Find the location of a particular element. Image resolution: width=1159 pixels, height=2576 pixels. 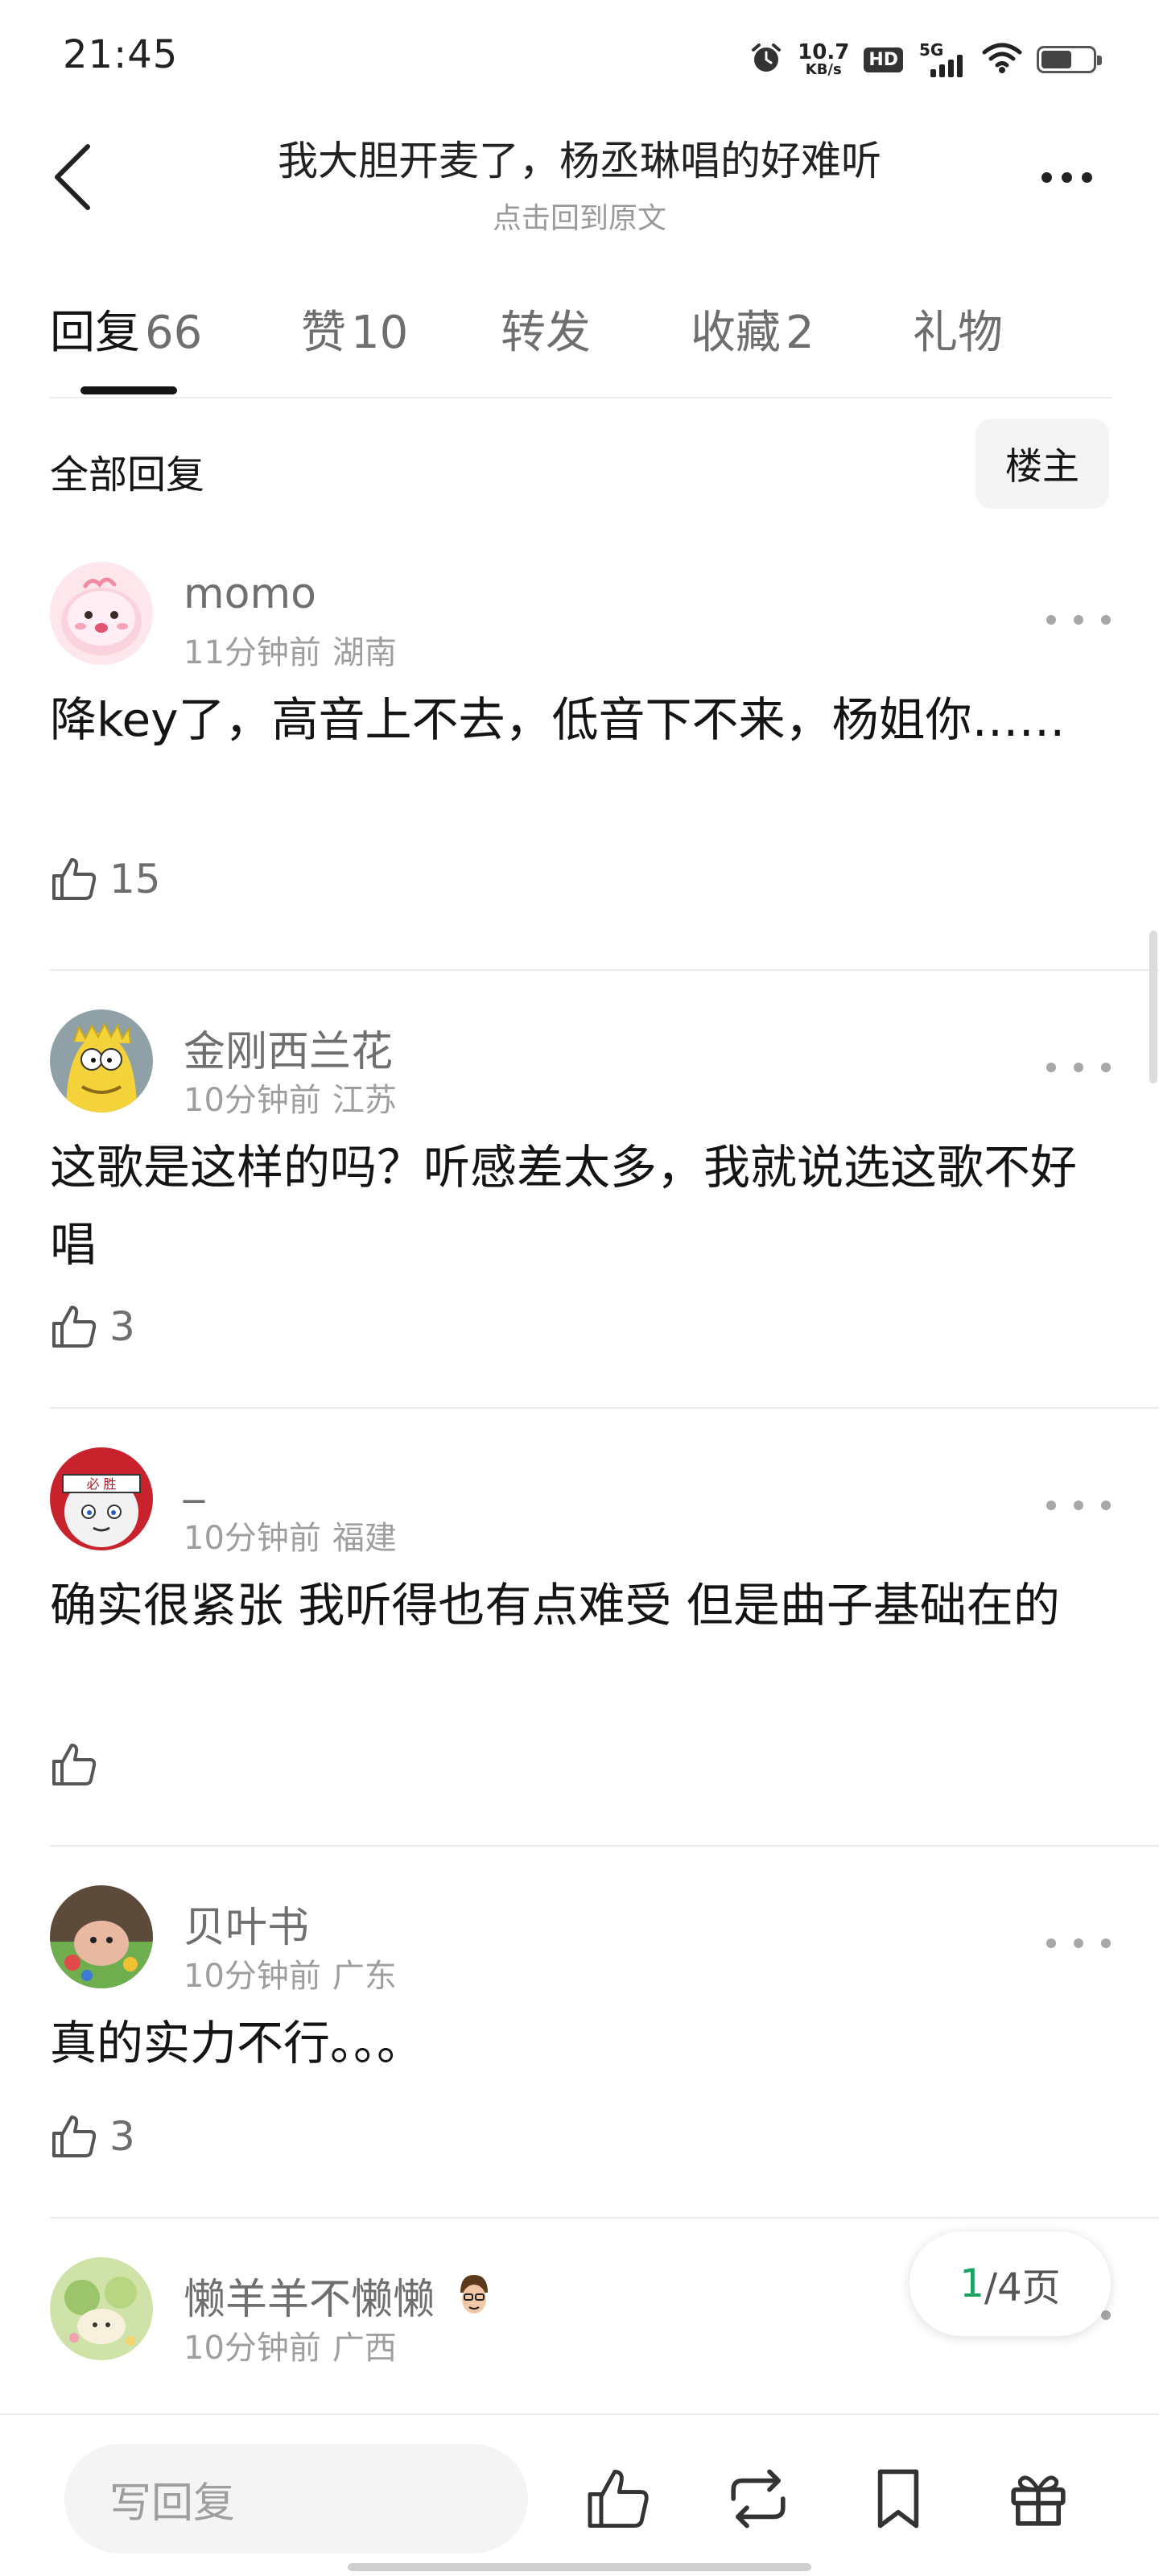

back-button is located at coordinates (72, 177).